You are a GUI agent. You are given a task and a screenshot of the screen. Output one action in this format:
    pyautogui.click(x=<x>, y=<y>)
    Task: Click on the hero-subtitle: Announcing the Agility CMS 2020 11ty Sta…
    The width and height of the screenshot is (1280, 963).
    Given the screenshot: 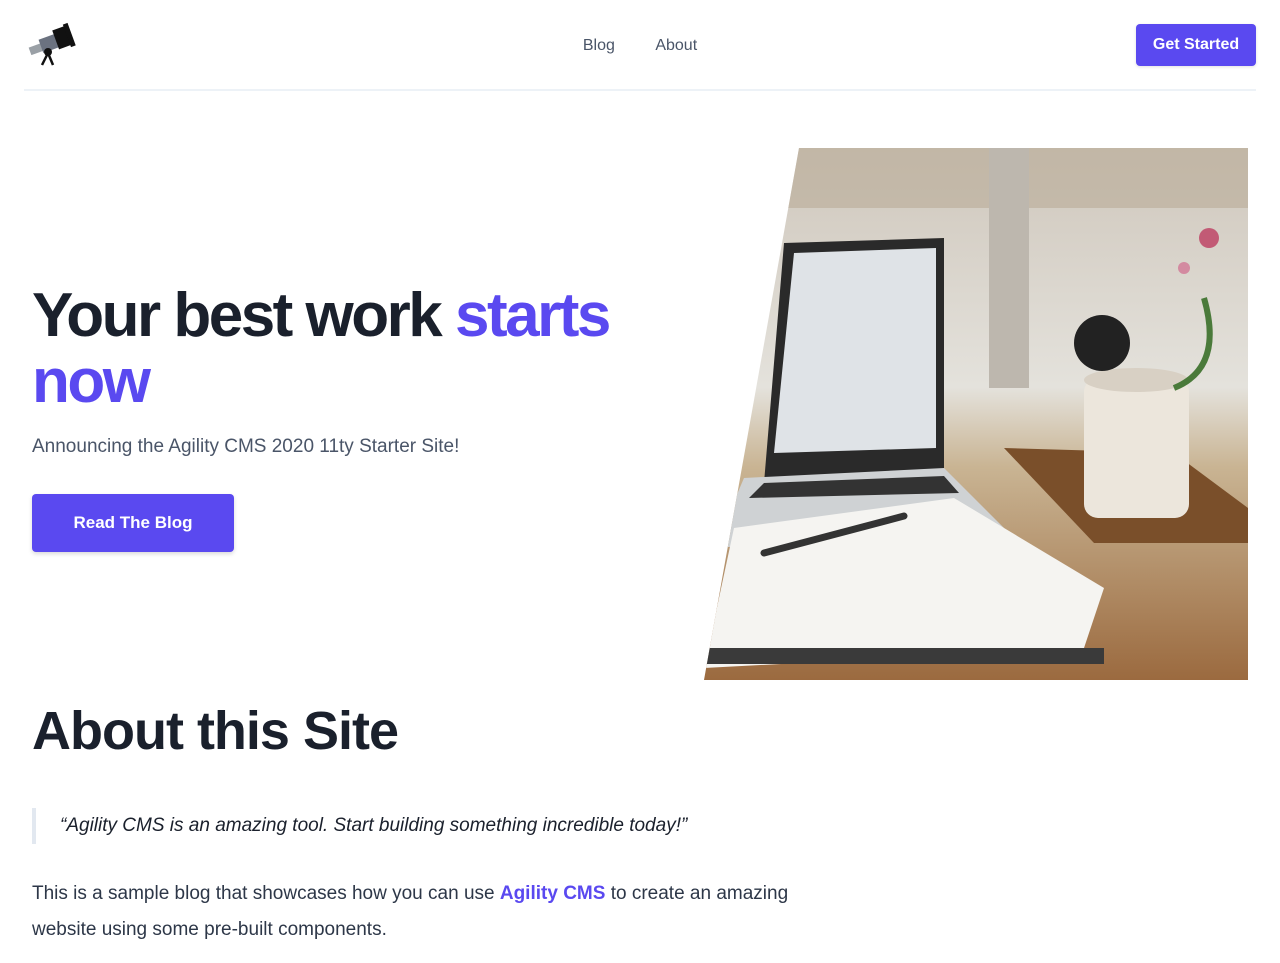 What is the action you would take?
    pyautogui.click(x=246, y=446)
    